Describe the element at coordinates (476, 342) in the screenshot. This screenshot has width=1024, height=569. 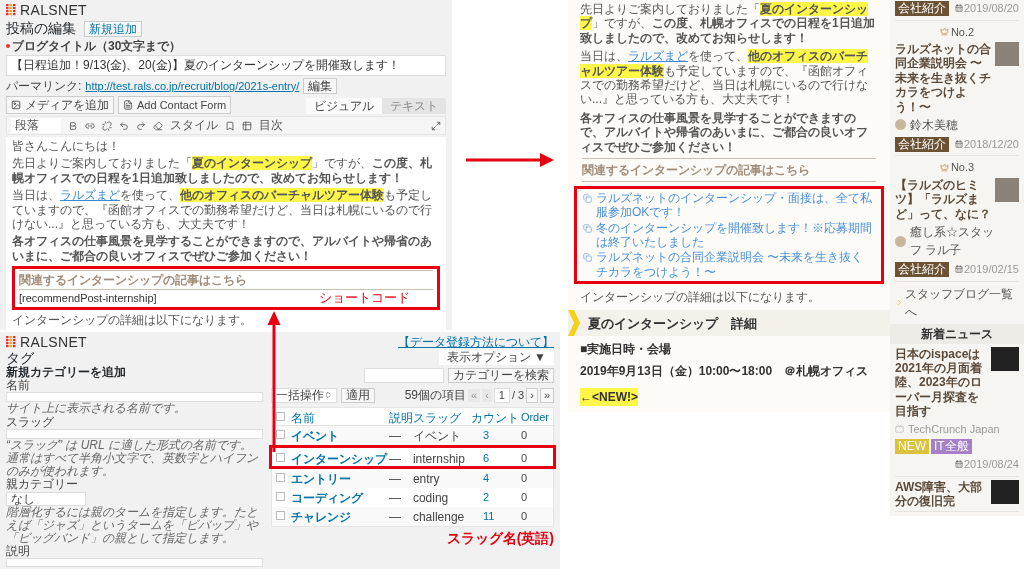
I see `help-link: 【データ登録方法について】` at that location.